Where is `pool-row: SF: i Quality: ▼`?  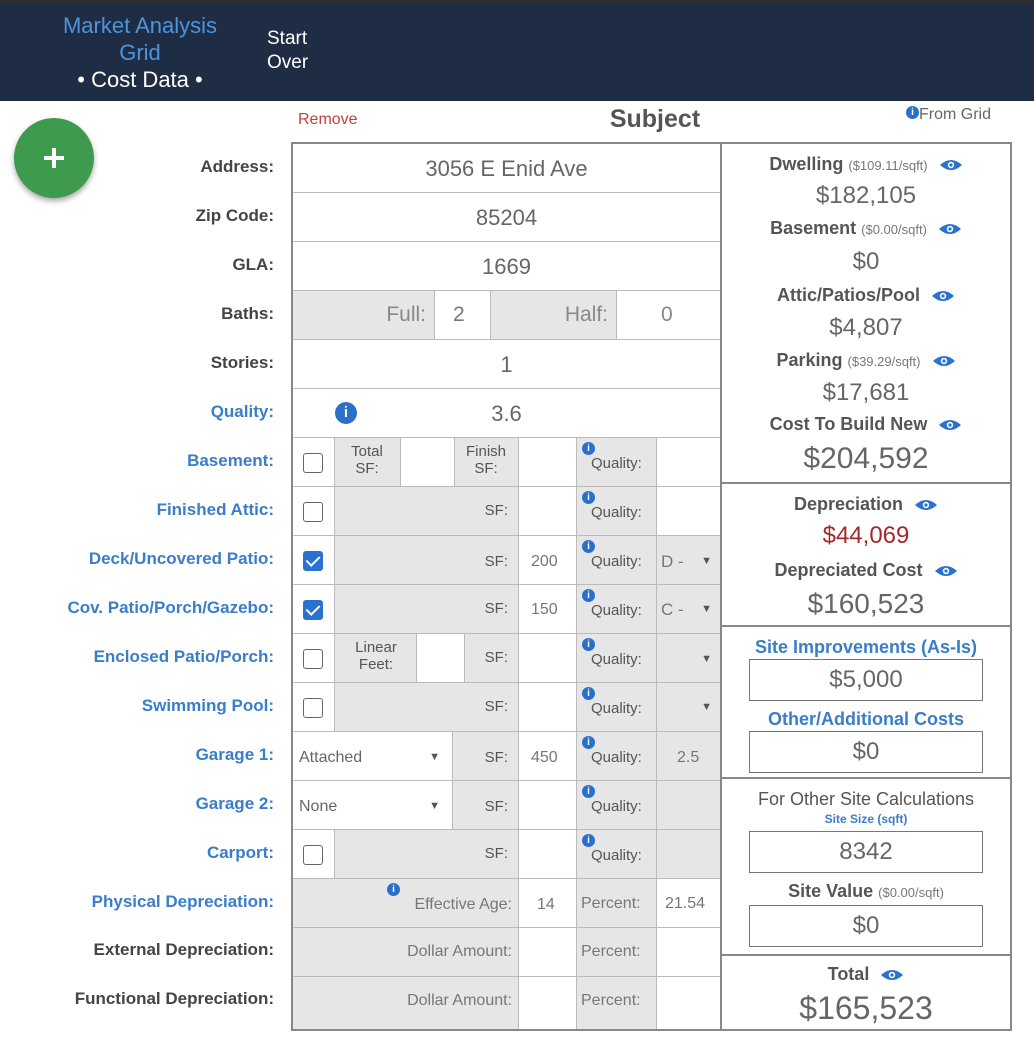 pool-row: SF: i Quality: ▼ is located at coordinates (506, 707).